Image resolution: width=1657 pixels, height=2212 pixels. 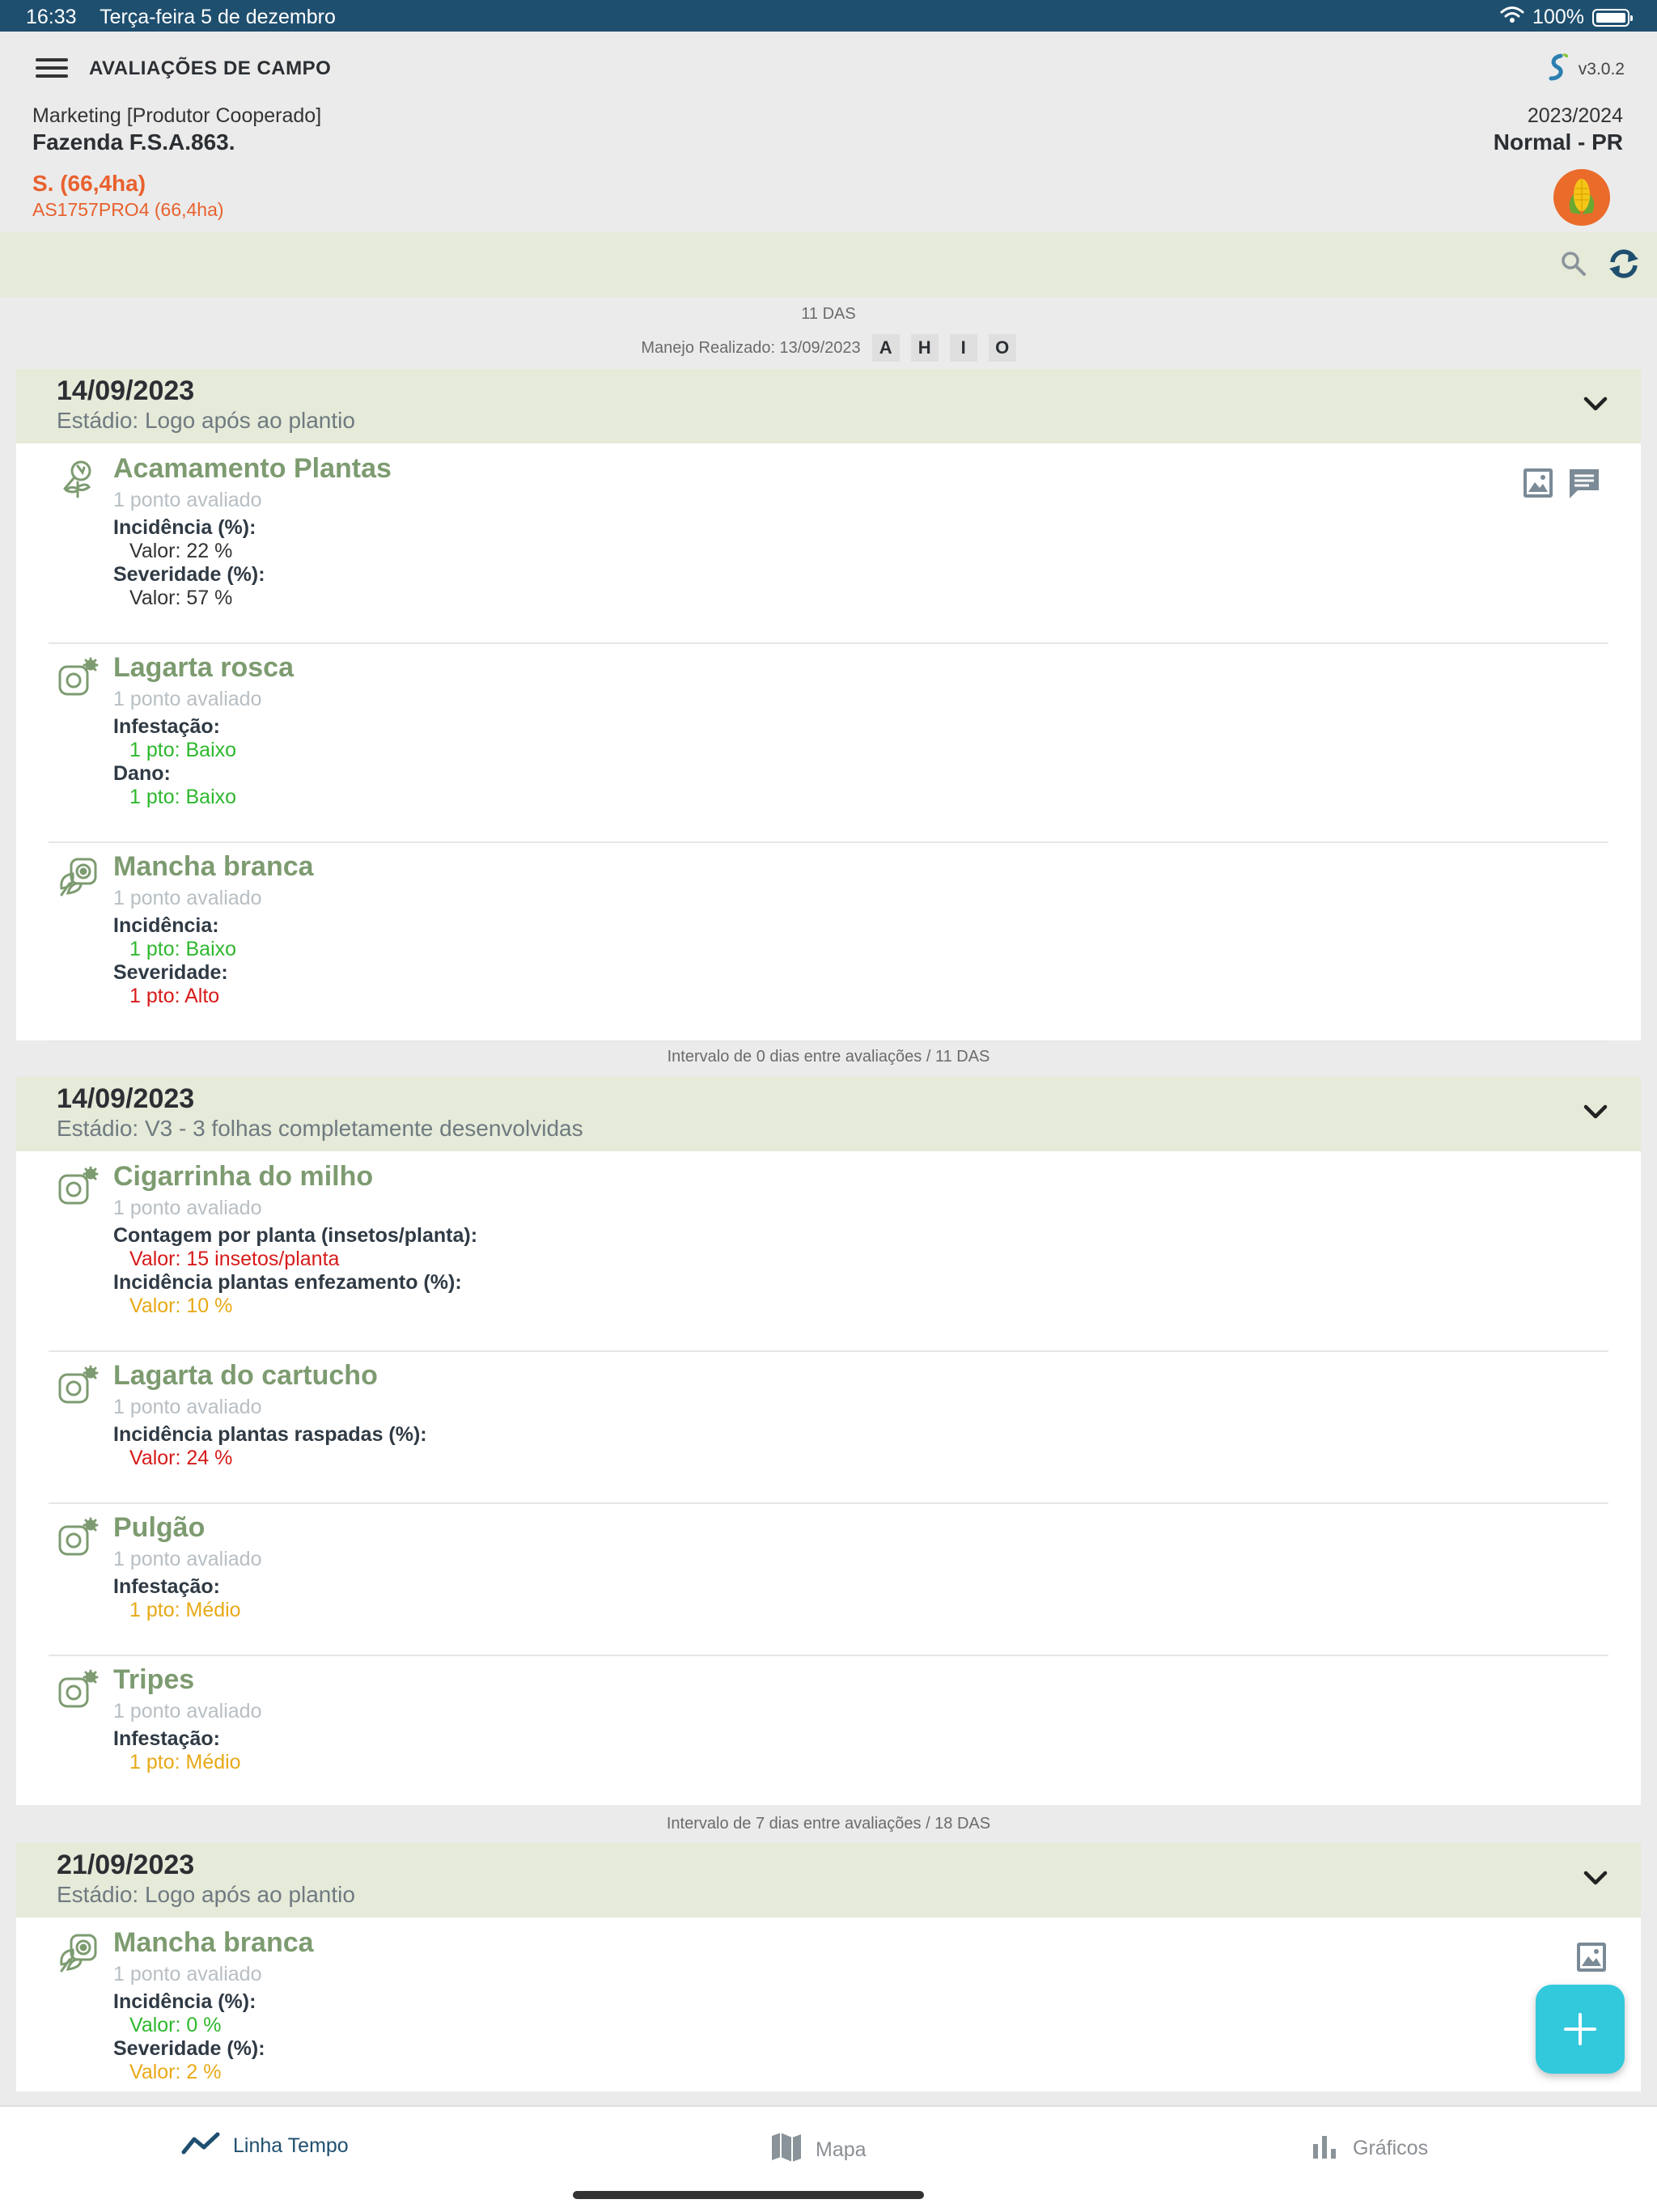 What do you see at coordinates (128, 209) in the screenshot?
I see `variety-label: AS1757PRO4 (66,4ha)` at bounding box center [128, 209].